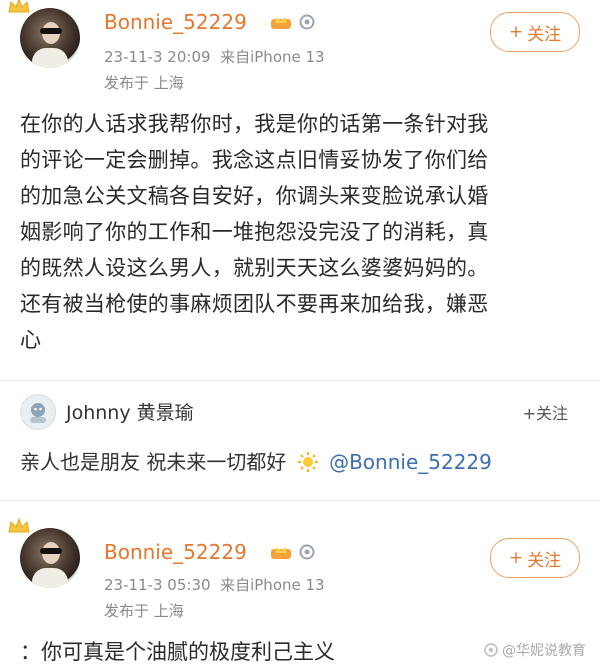  Describe the element at coordinates (410, 462) in the screenshot. I see `mention-link: @Bonnie_52229` at that location.